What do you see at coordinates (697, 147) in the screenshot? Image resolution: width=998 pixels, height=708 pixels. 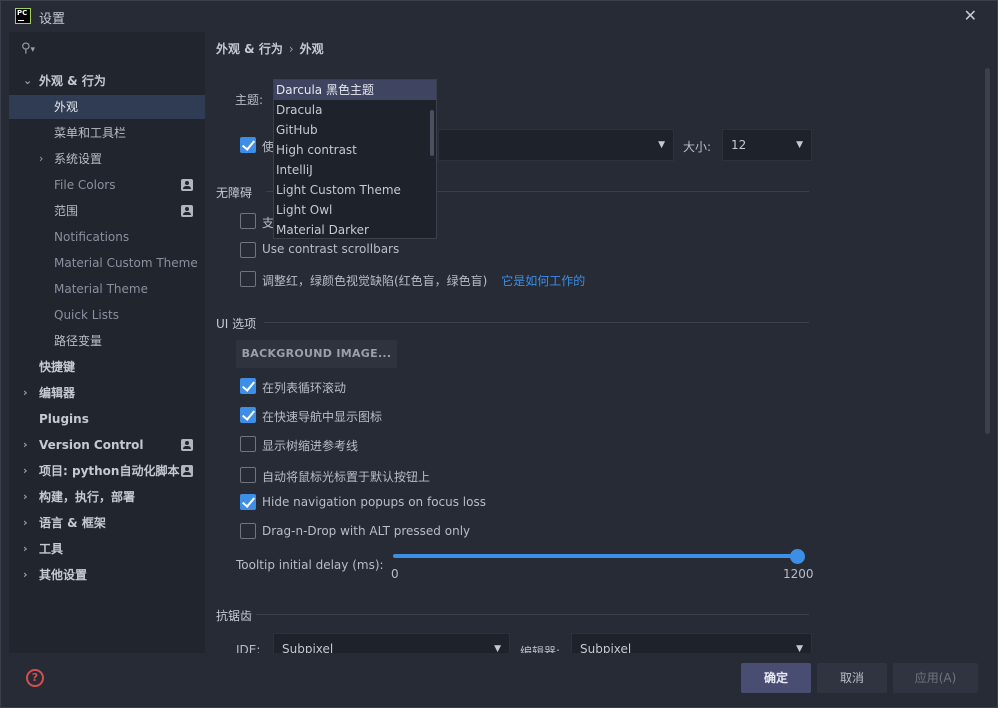 I see `font-size-label: 大小:` at bounding box center [697, 147].